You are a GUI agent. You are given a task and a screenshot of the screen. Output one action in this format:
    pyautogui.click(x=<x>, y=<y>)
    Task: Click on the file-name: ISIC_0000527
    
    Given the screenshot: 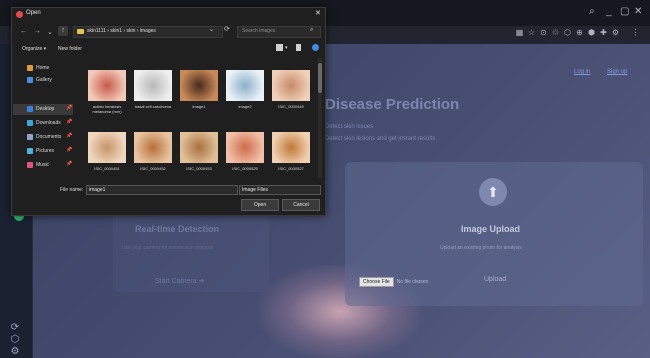 What is the action you would take?
    pyautogui.click(x=291, y=168)
    